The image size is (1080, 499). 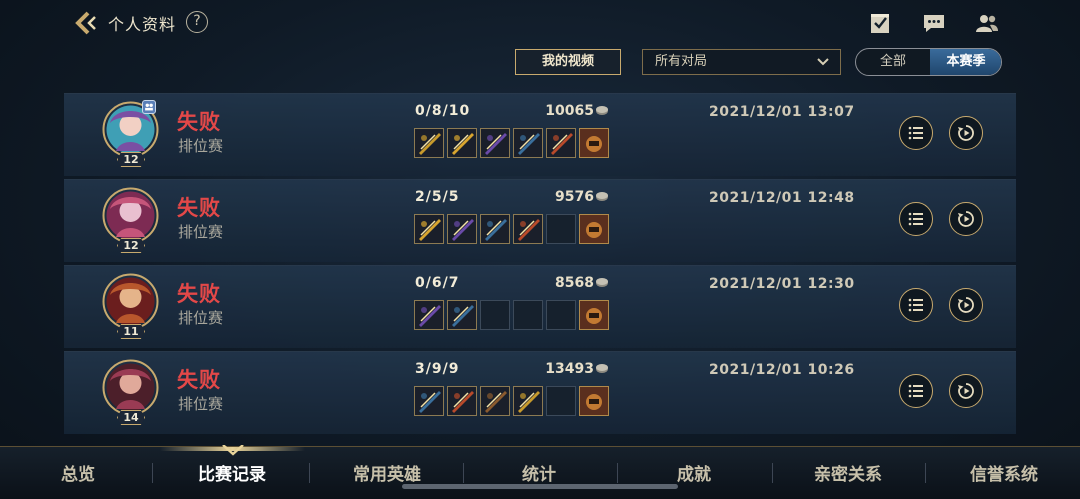 What do you see at coordinates (197, 22) in the screenshot?
I see `help-icon: ?` at bounding box center [197, 22].